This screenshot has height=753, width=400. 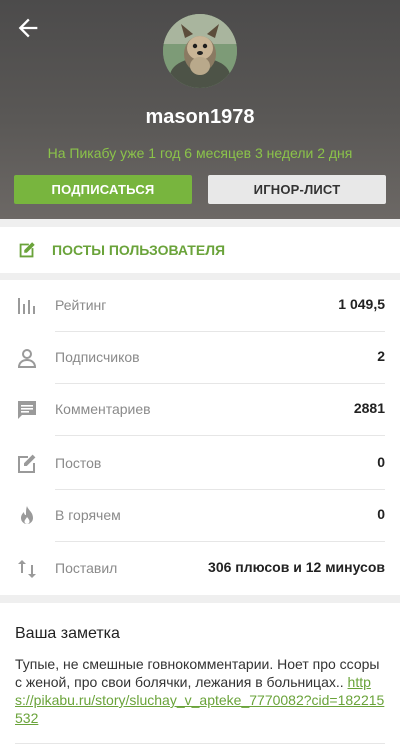 I want to click on stat-label: В горячем, so click(x=88, y=515).